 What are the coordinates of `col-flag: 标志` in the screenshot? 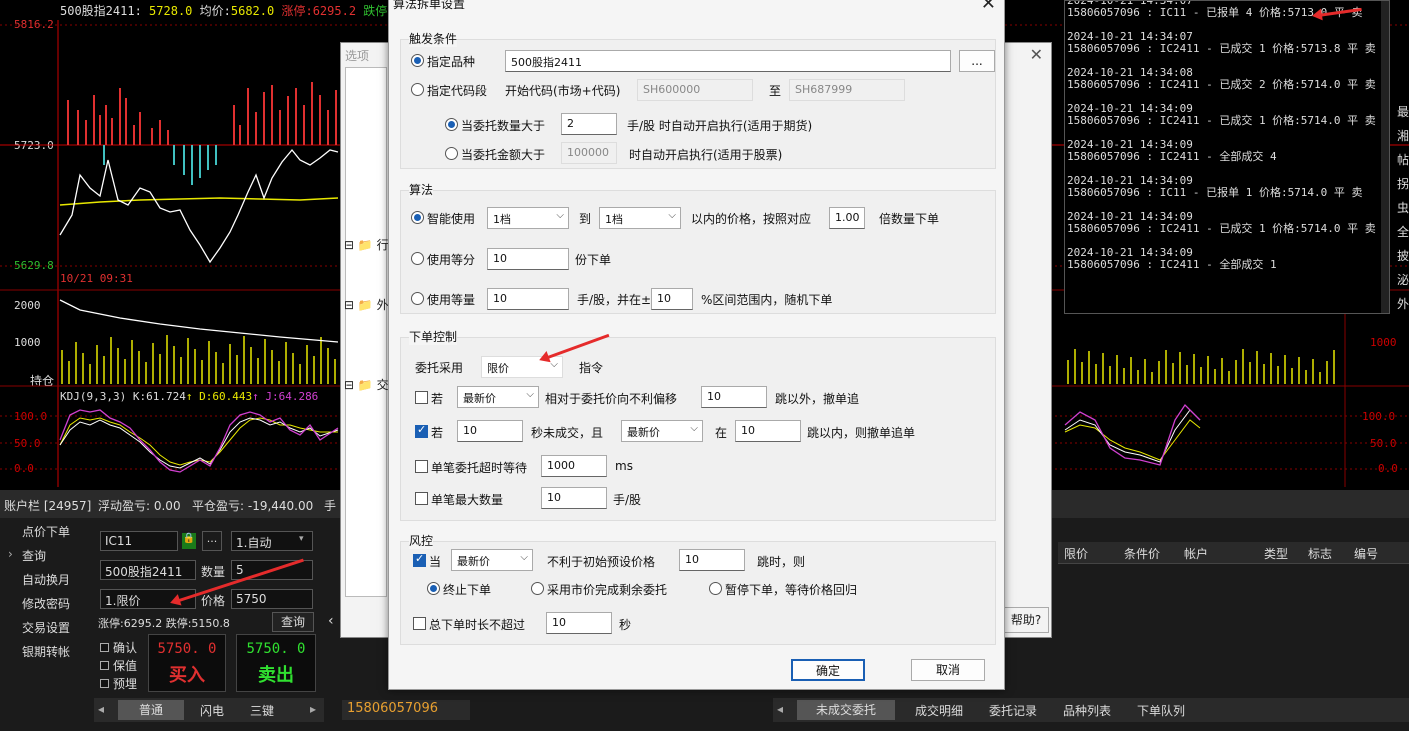 It's located at (1320, 553).